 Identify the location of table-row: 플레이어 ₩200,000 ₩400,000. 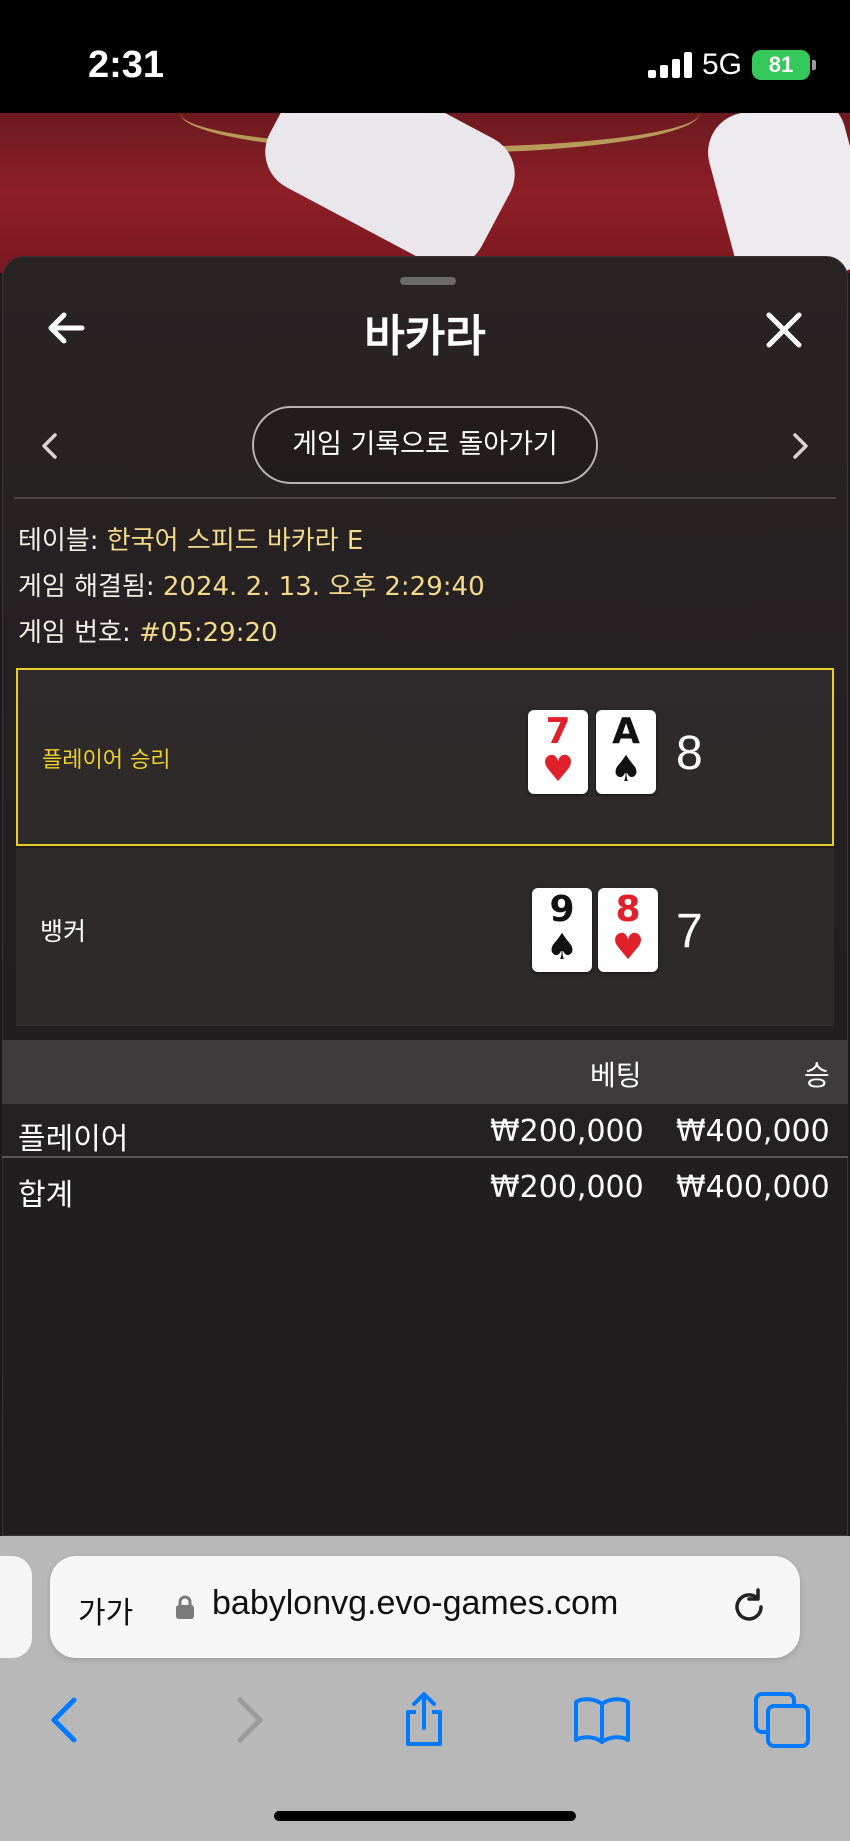
(425, 1131).